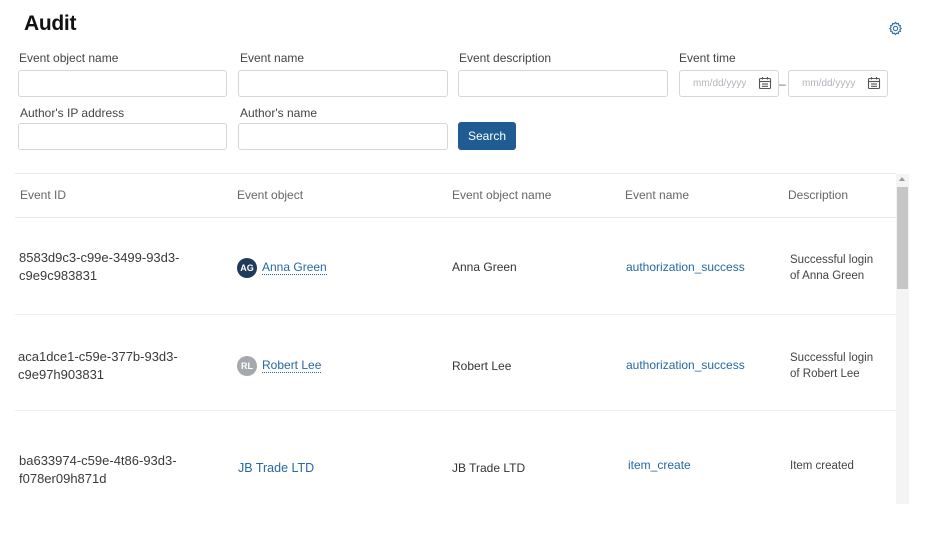 The height and width of the screenshot is (535, 930). Describe the element at coordinates (902, 339) in the screenshot. I see `table-scrollbar` at that location.